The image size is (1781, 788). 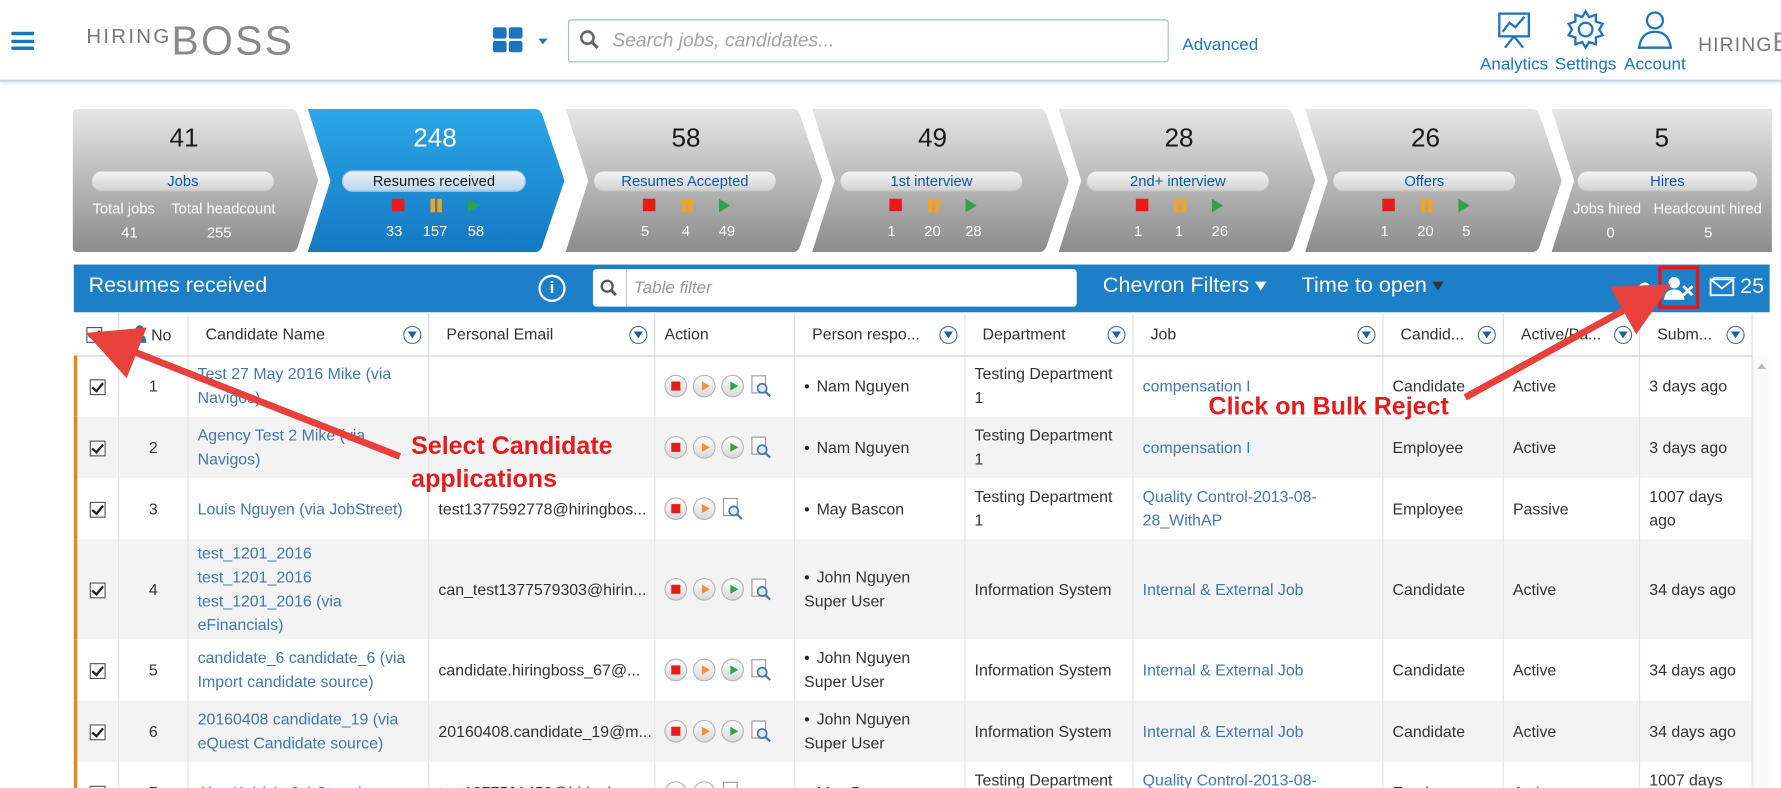 I want to click on chevron-label: Resumes received, so click(x=433, y=181).